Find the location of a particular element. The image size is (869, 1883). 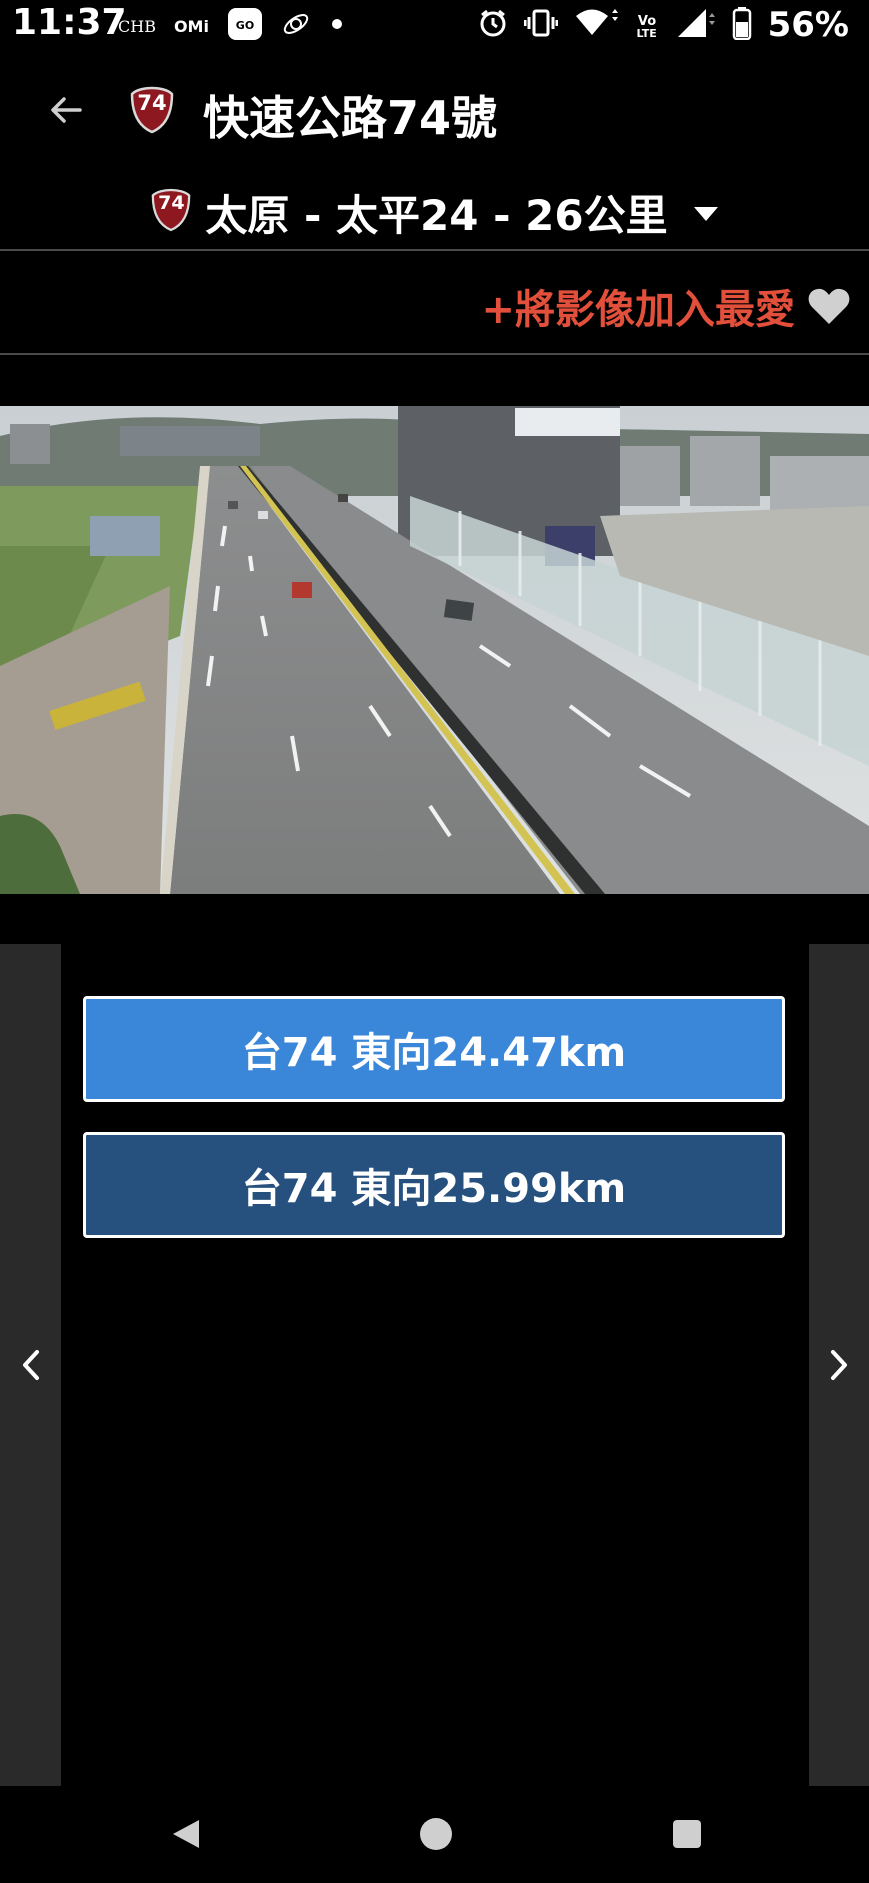

carrier-label-omi: OMi is located at coordinates (191, 26).